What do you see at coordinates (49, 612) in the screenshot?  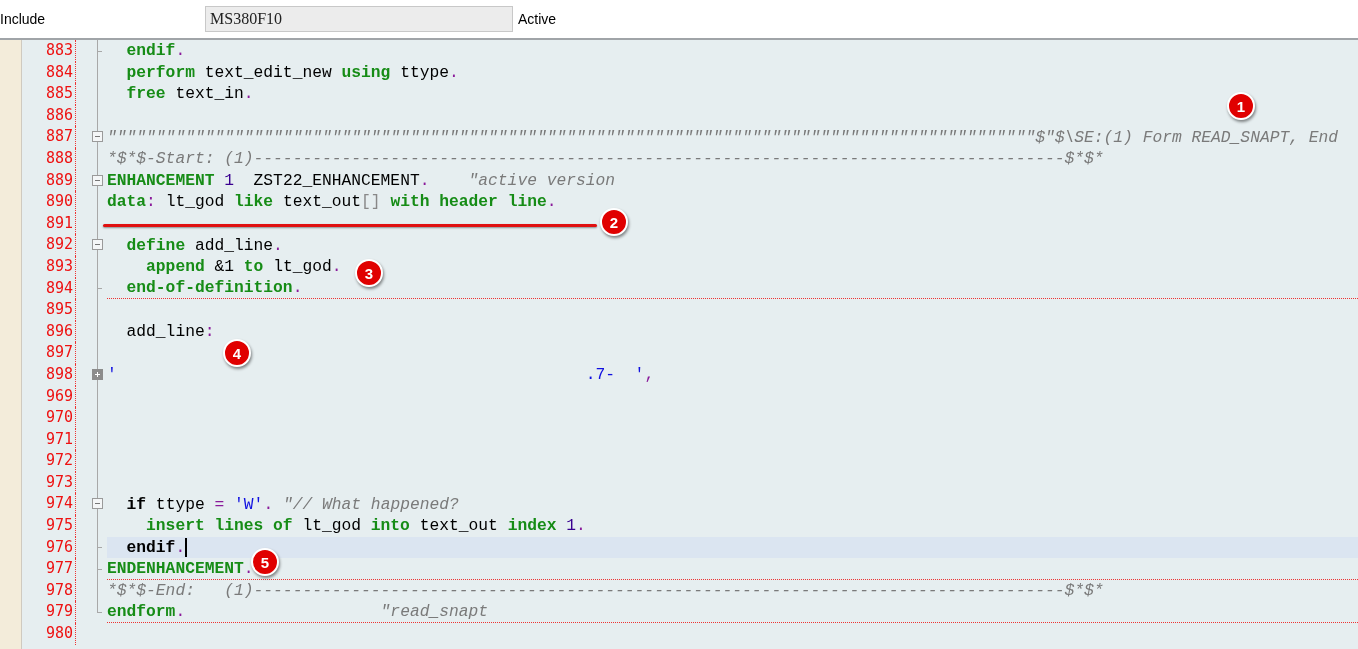 I see `line-number: 979` at bounding box center [49, 612].